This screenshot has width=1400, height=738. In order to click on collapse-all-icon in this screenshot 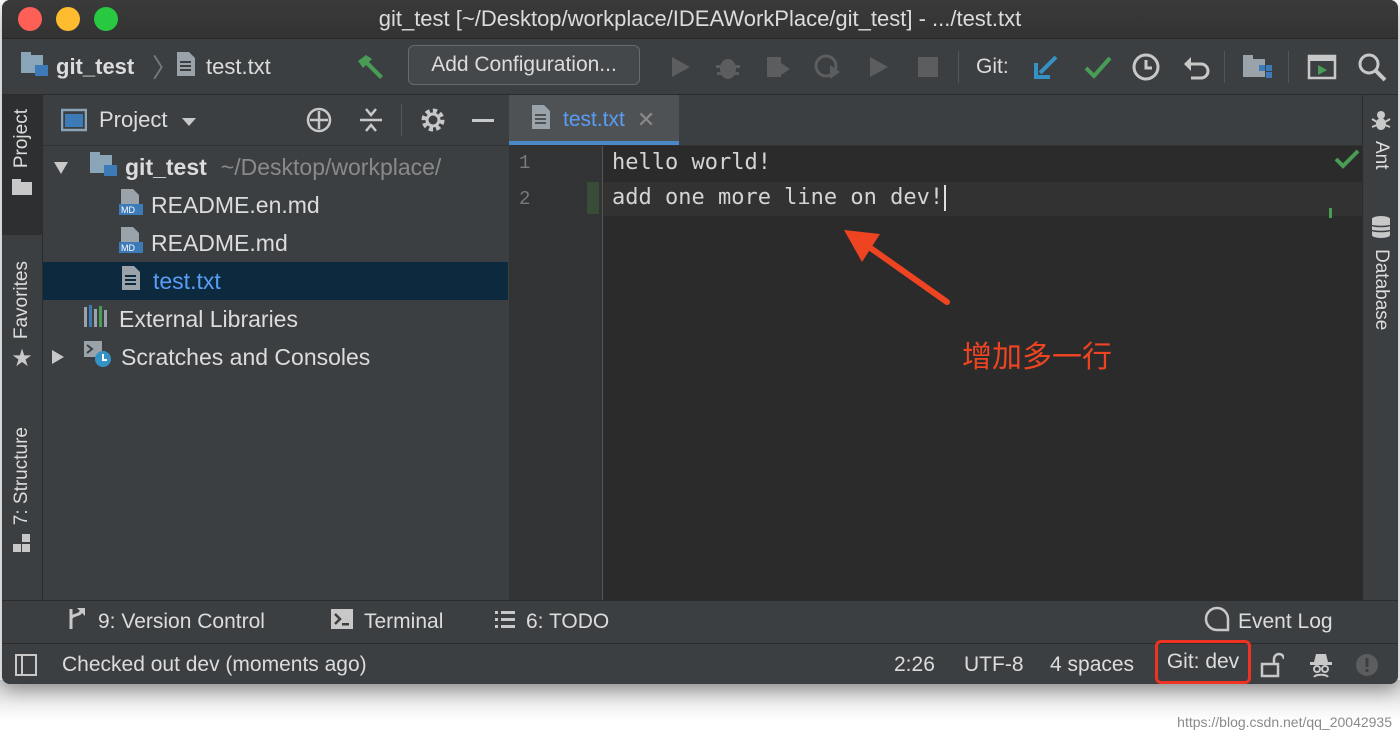, I will do `click(371, 120)`.